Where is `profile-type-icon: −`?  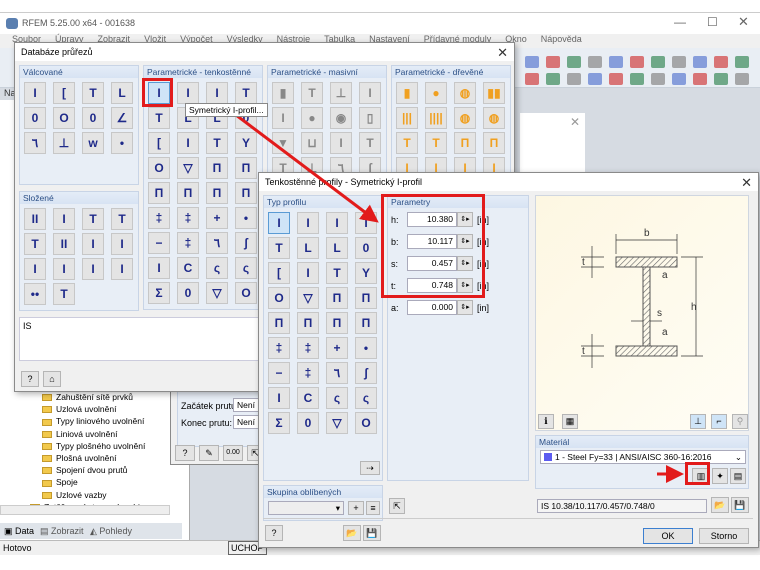
profile-type-icon: − is located at coordinates (279, 373).